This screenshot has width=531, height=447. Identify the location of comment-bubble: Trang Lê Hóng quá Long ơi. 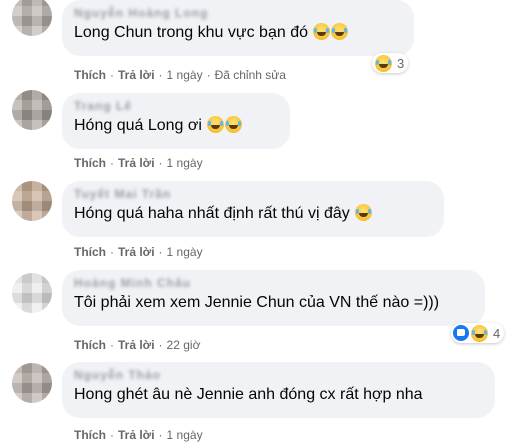
(176, 121).